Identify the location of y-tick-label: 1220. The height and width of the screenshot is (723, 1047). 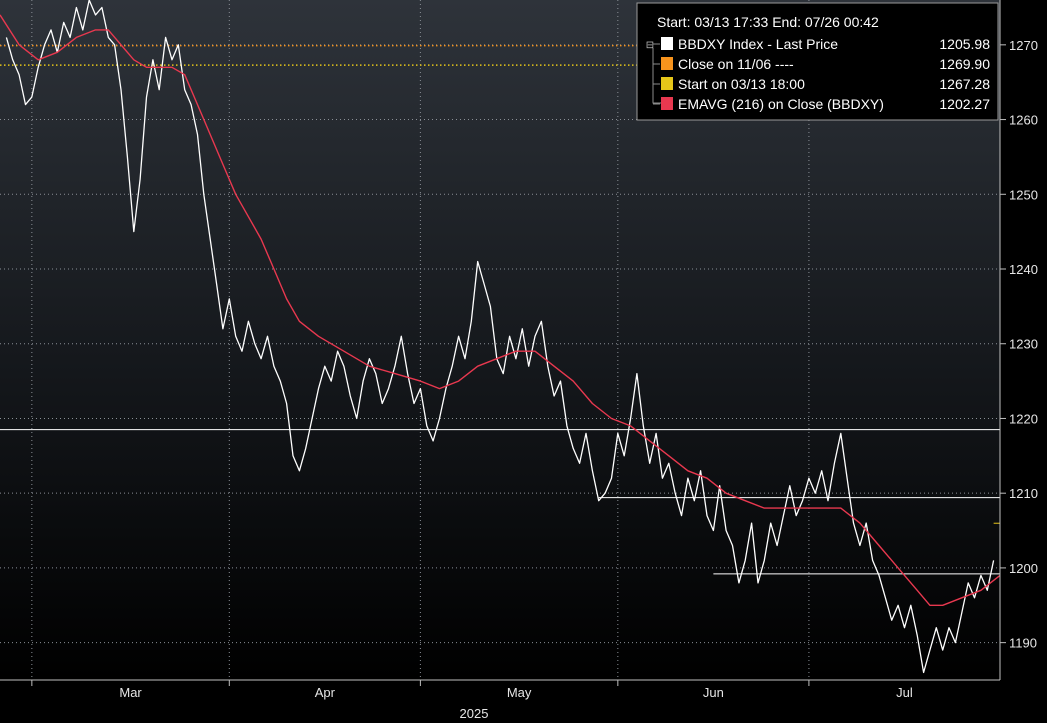
(1023, 418).